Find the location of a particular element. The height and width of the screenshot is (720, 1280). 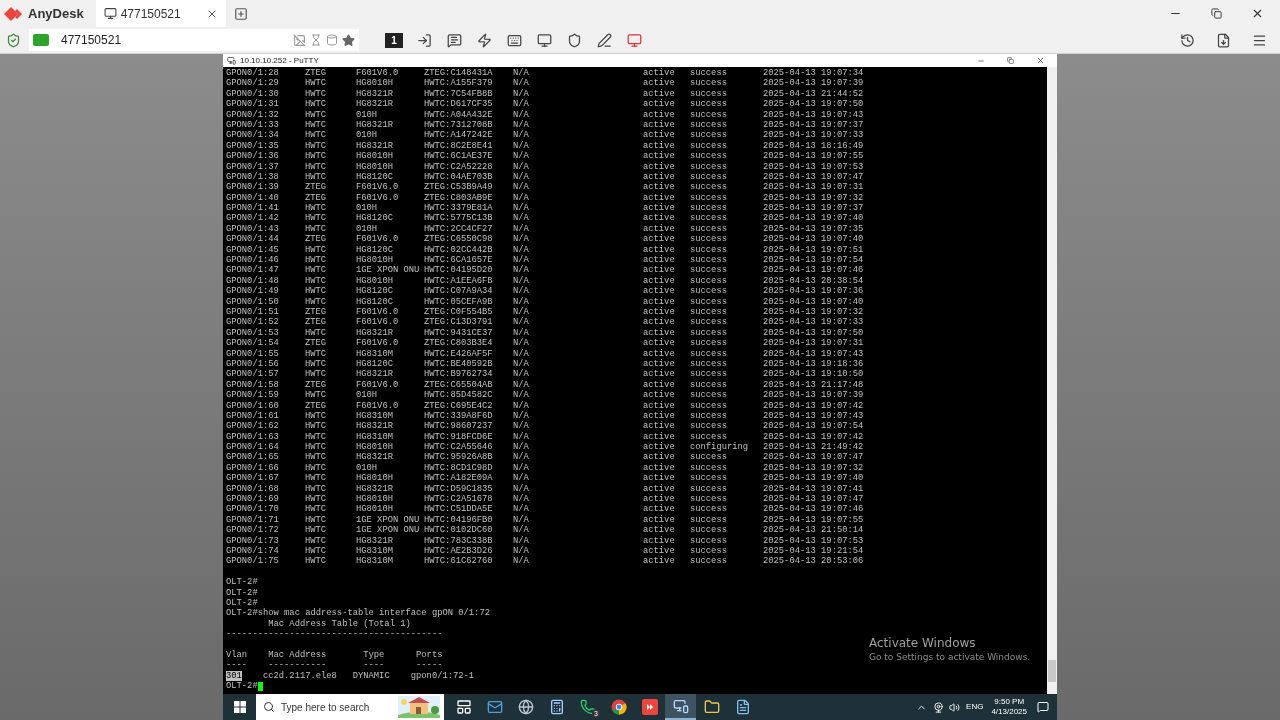

terminal-cell-text: GPON0/1:70 is located at coordinates (253, 509).